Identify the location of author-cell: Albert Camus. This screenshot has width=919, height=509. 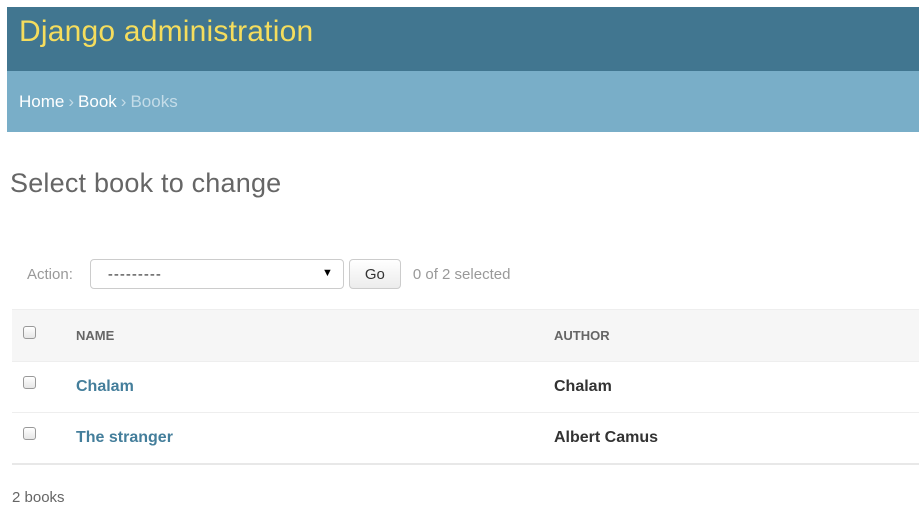
(736, 438).